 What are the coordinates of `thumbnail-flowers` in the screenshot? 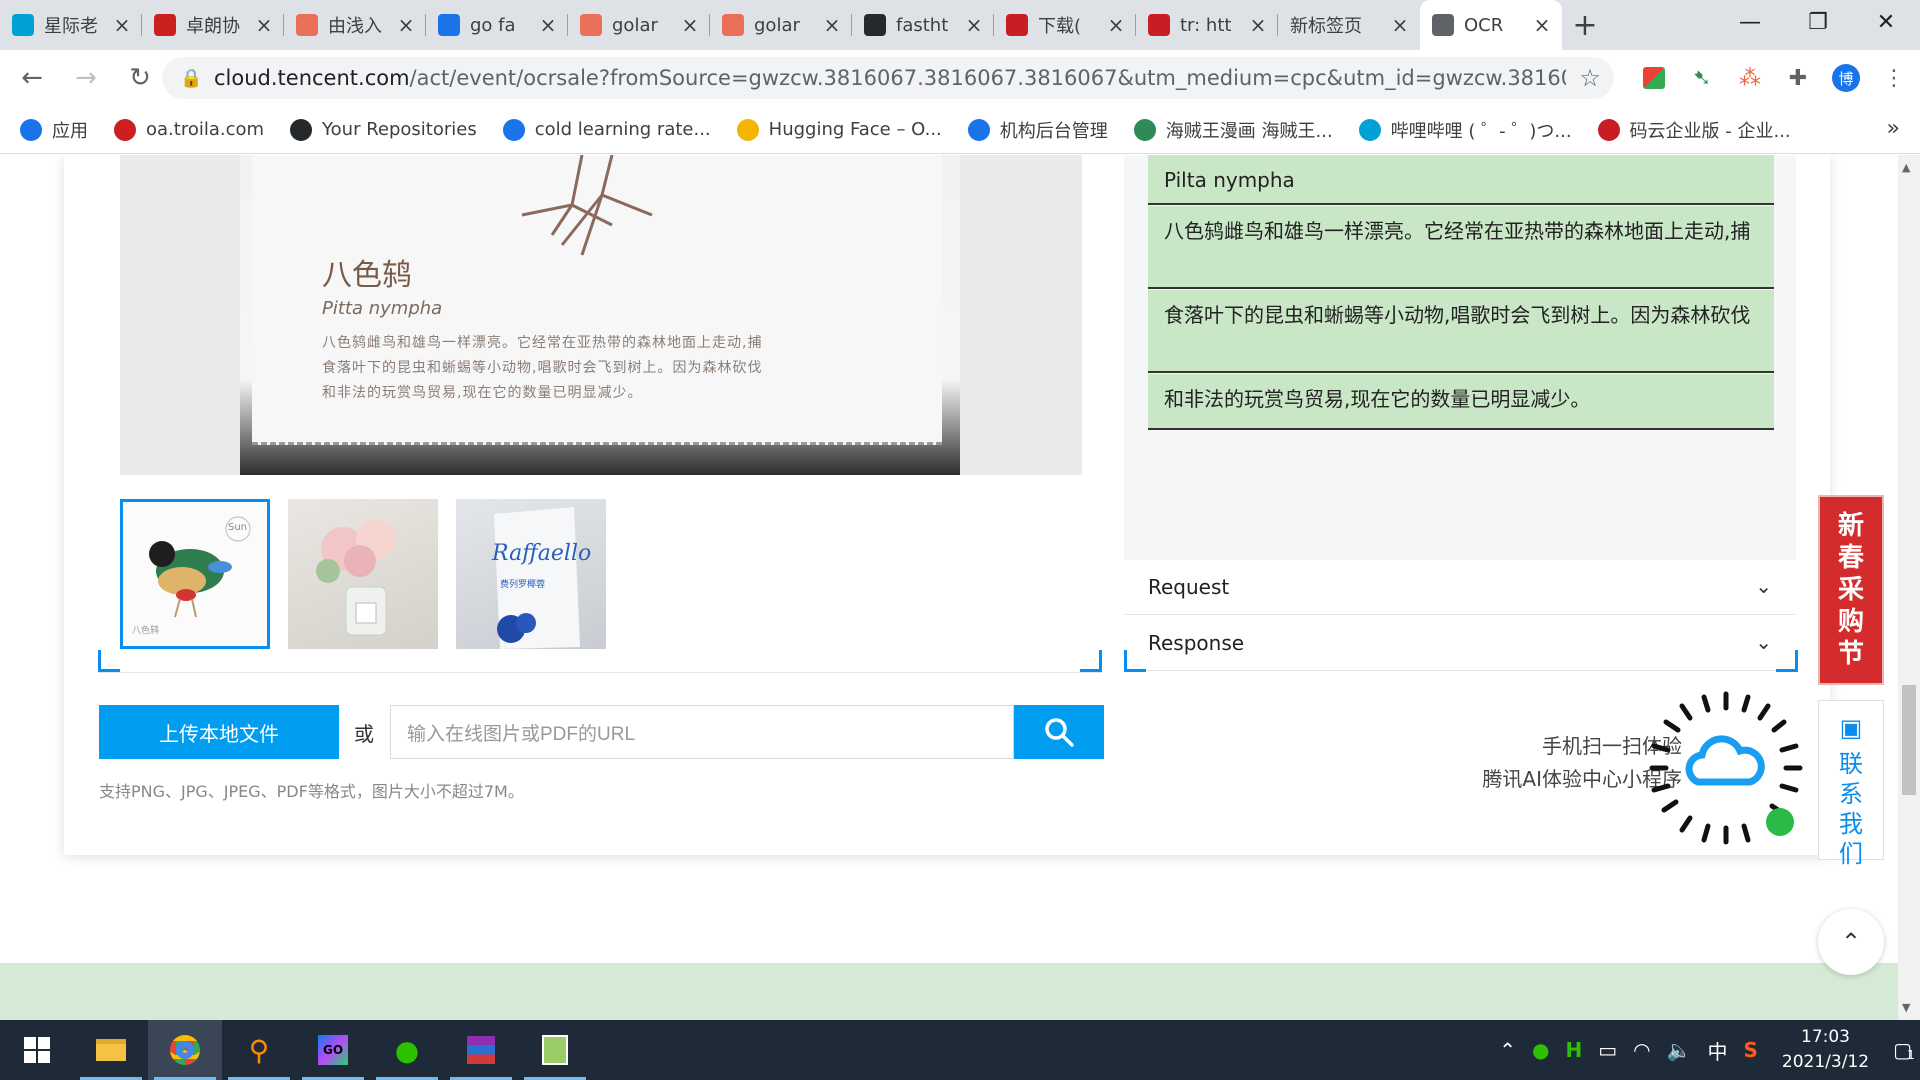 It's located at (363, 574).